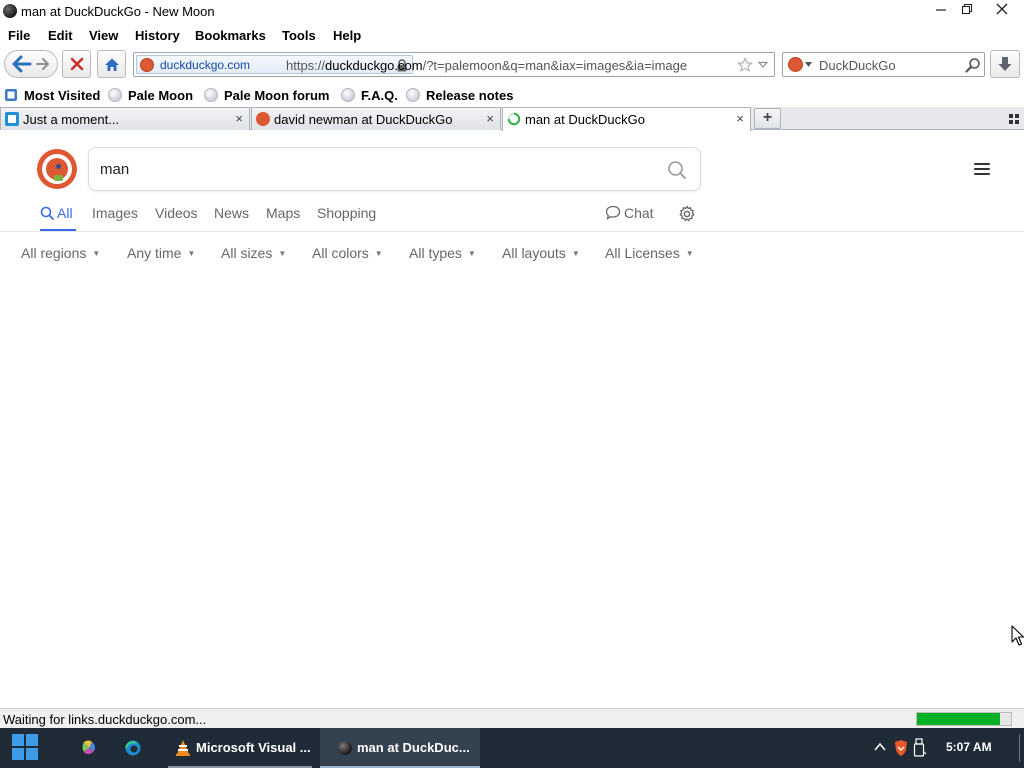  What do you see at coordinates (379, 95) in the screenshot?
I see `bookmark-label: F.A.Q.` at bounding box center [379, 95].